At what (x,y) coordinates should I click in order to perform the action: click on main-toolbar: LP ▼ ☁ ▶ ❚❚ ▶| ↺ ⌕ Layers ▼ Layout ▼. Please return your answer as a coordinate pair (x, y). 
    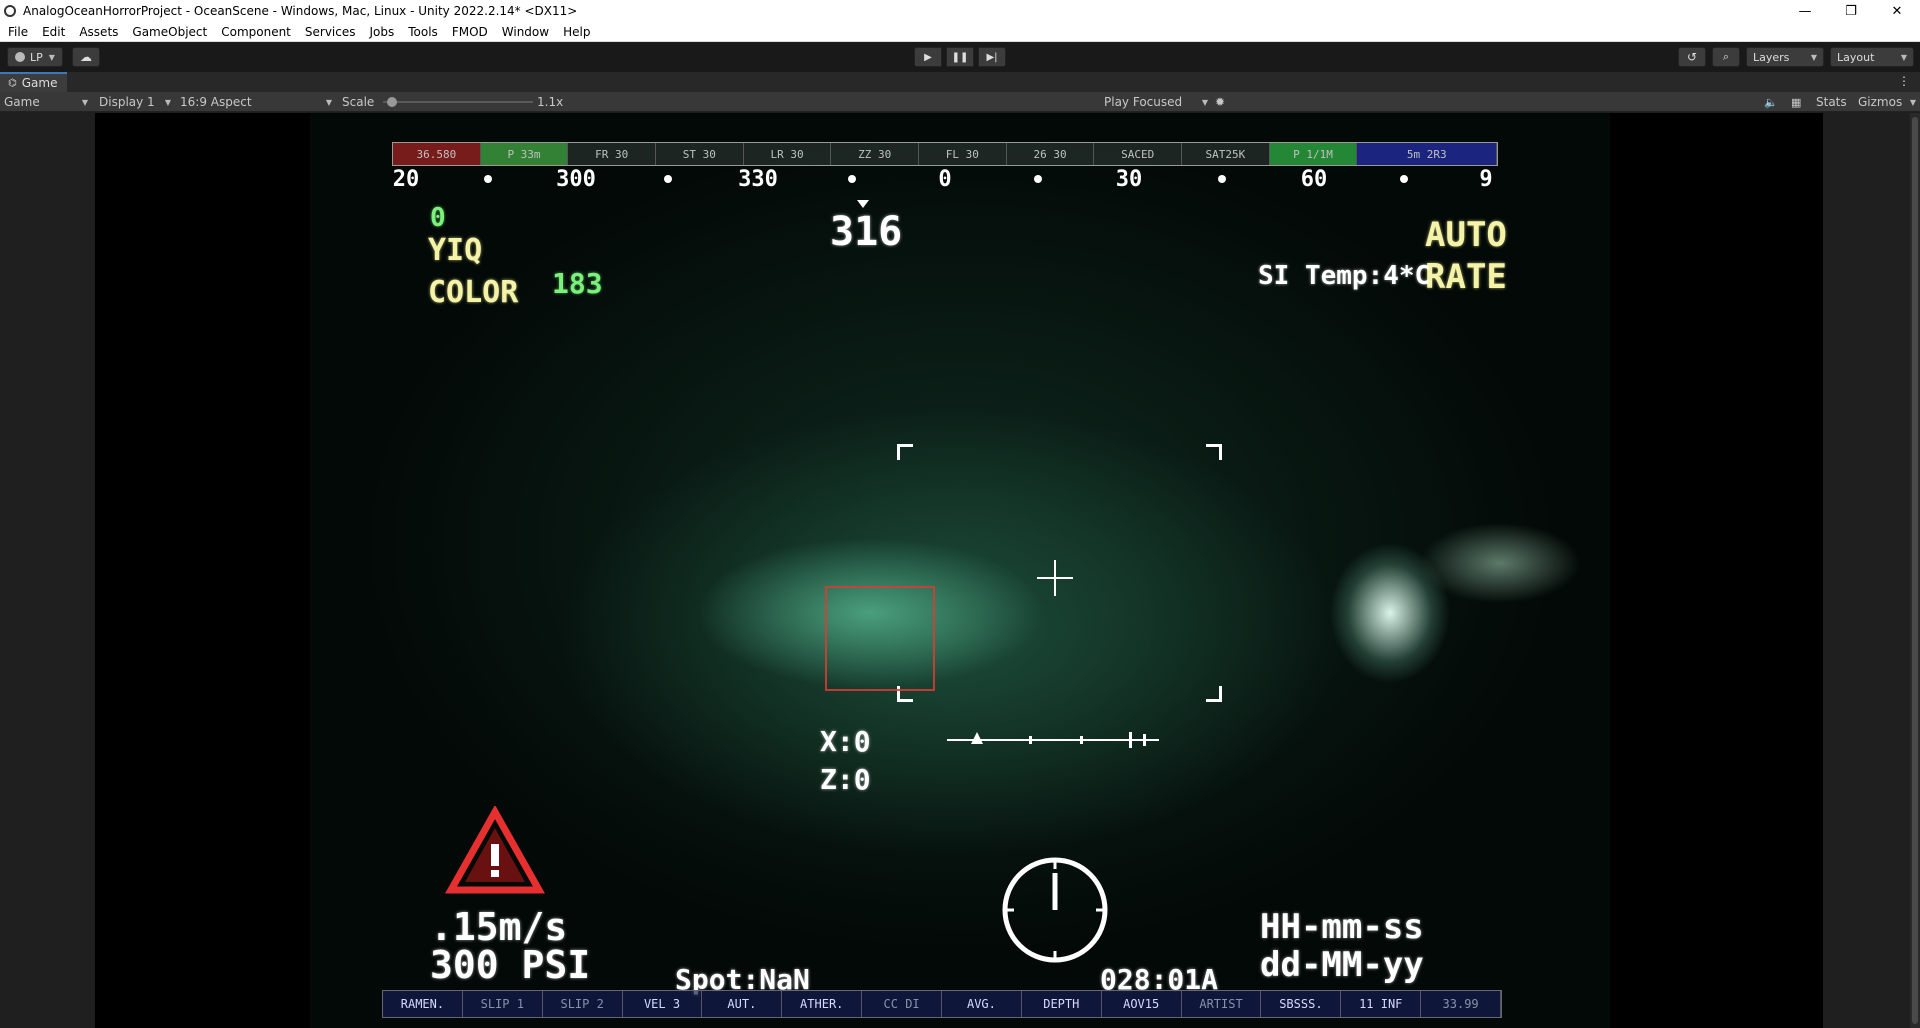
    Looking at the image, I should click on (960, 57).